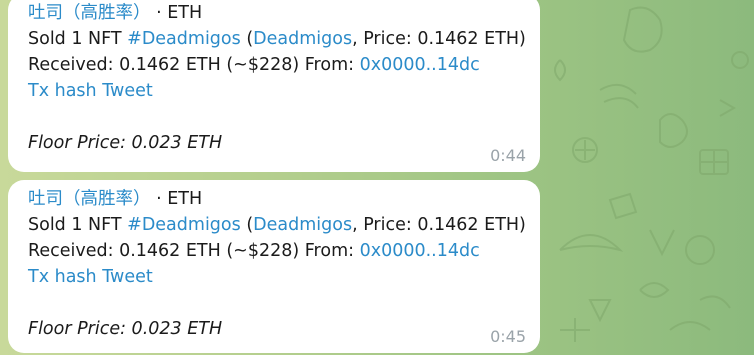 The height and width of the screenshot is (355, 754). What do you see at coordinates (508, 336) in the screenshot?
I see `message-timestamp: 0:45` at bounding box center [508, 336].